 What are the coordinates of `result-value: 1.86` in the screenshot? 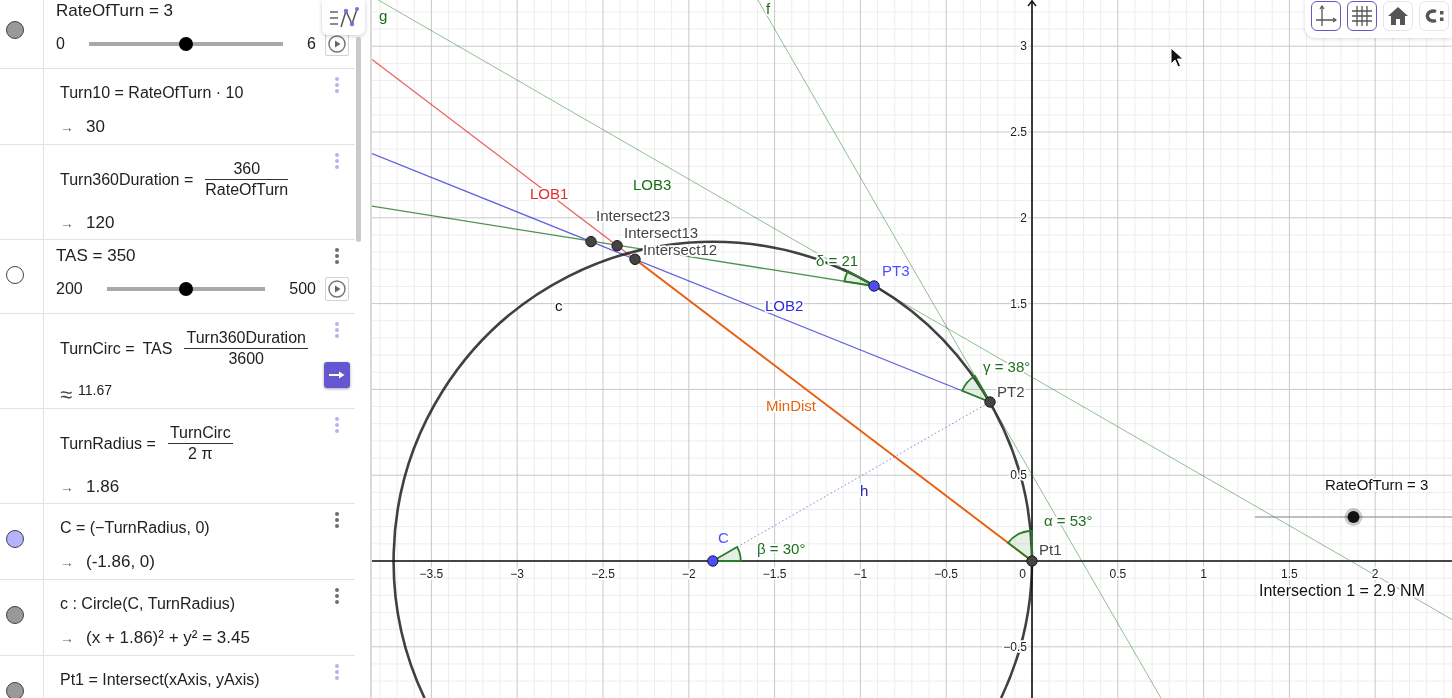 It's located at (103, 487).